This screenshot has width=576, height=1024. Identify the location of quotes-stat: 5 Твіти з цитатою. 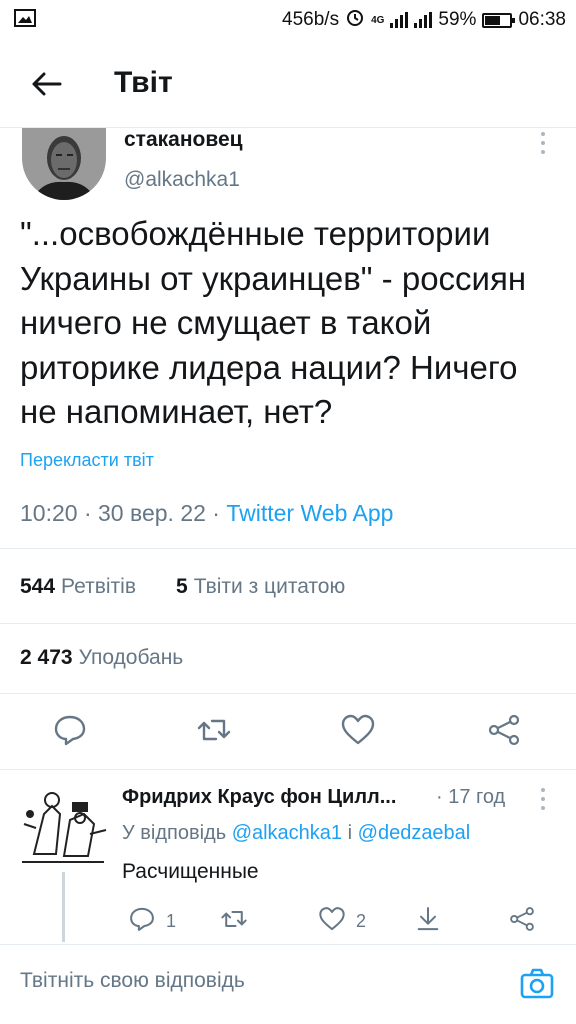
(260, 587).